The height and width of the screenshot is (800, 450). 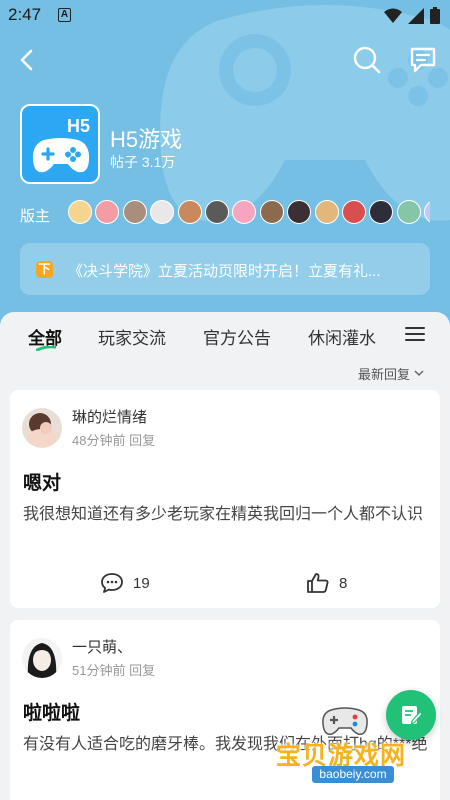 I want to click on wifi-icon, so click(x=393, y=15).